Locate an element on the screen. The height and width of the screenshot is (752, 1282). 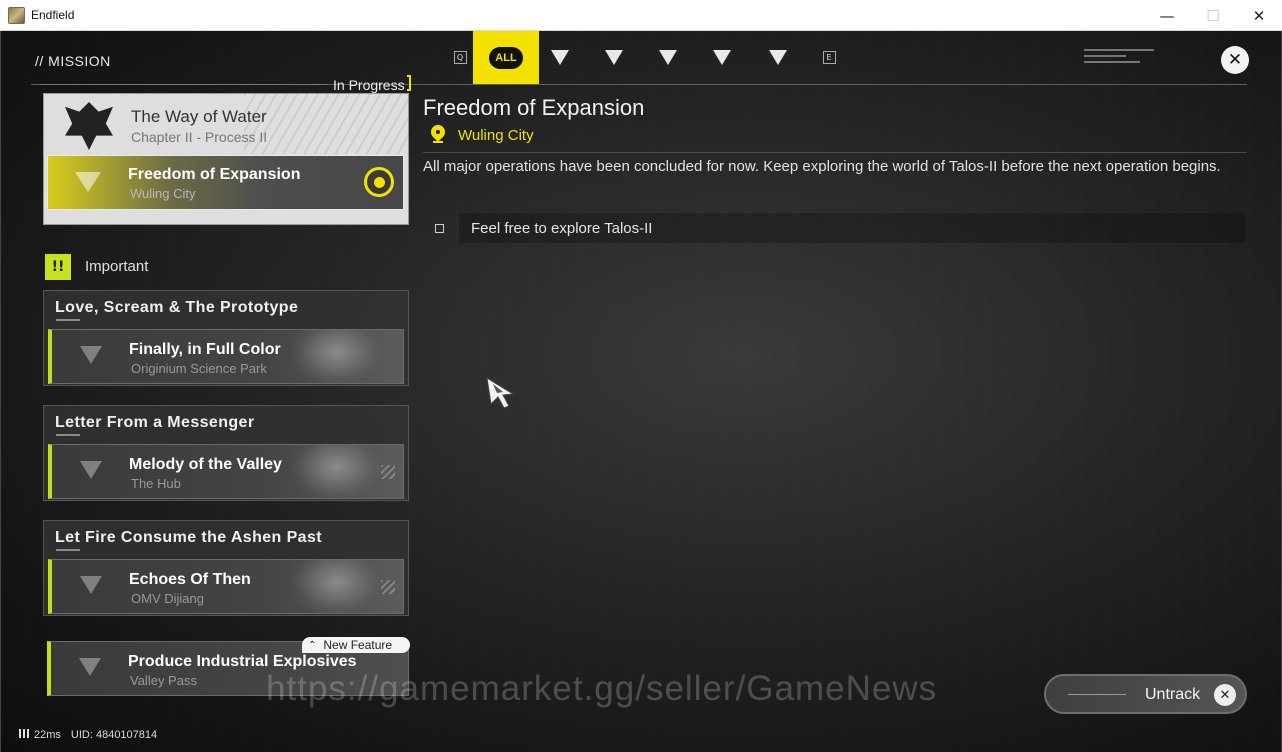
decorative-hud-lines is located at coordinates (1119, 61).